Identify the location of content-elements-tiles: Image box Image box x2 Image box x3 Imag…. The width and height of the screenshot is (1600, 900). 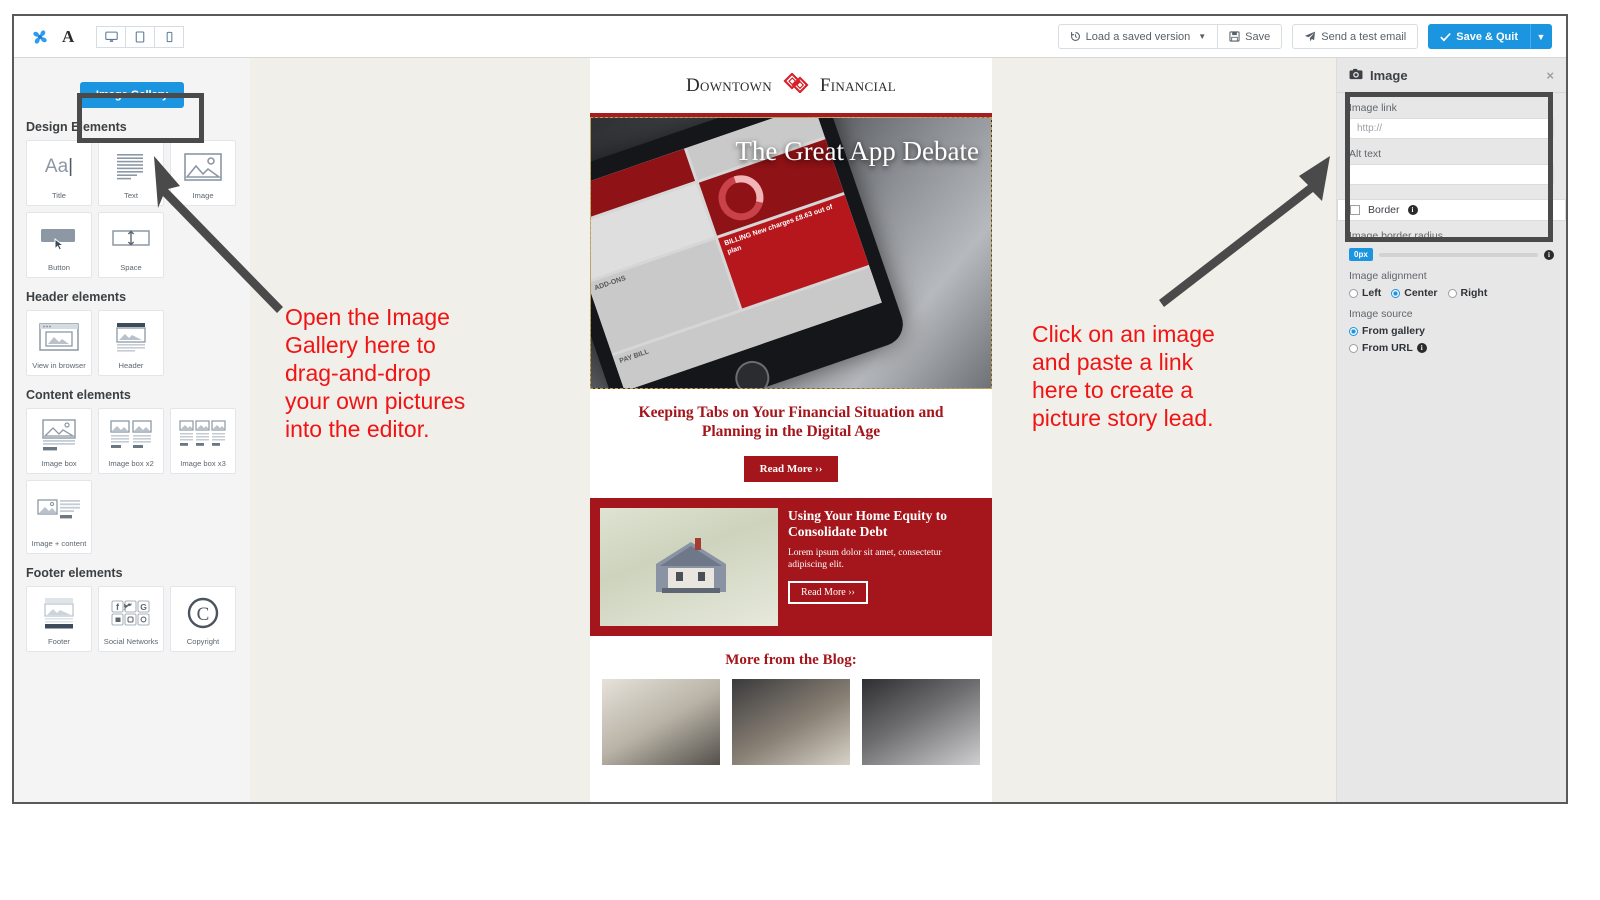
(132, 481).